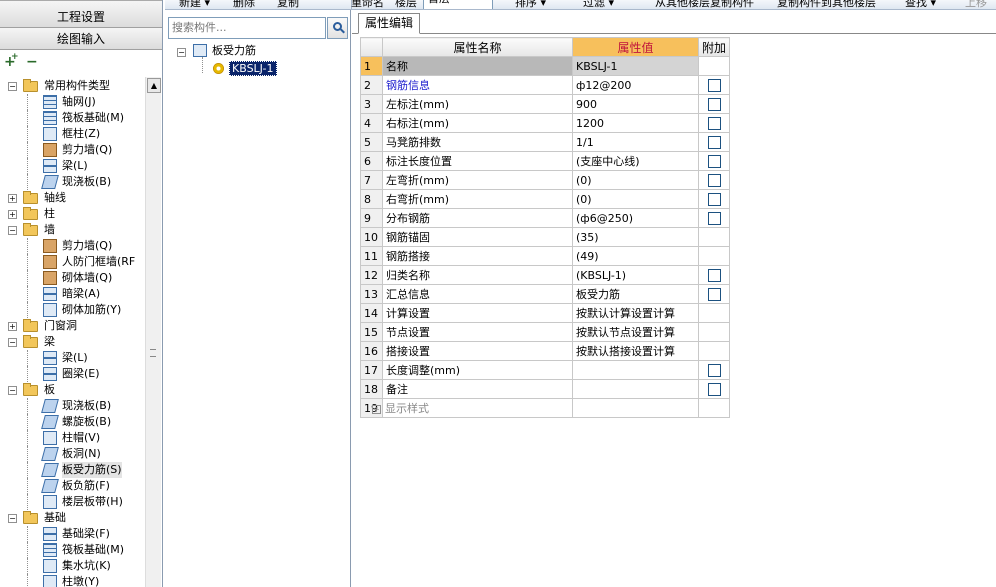 This screenshot has width=996, height=587. What do you see at coordinates (477, 370) in the screenshot?
I see `property-name-cell: 长度调整(mm)` at bounding box center [477, 370].